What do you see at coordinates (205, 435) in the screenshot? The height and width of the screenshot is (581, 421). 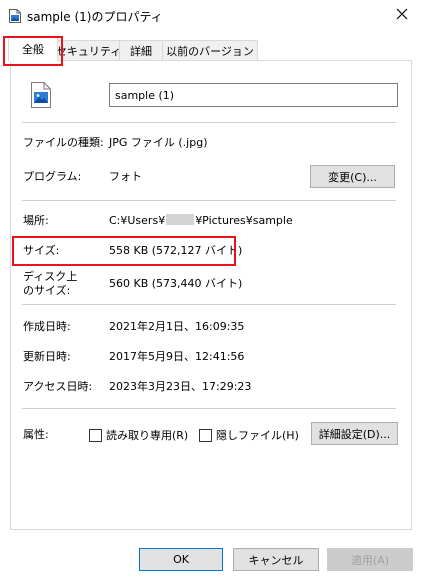 I see `hidden-checkbox-box` at bounding box center [205, 435].